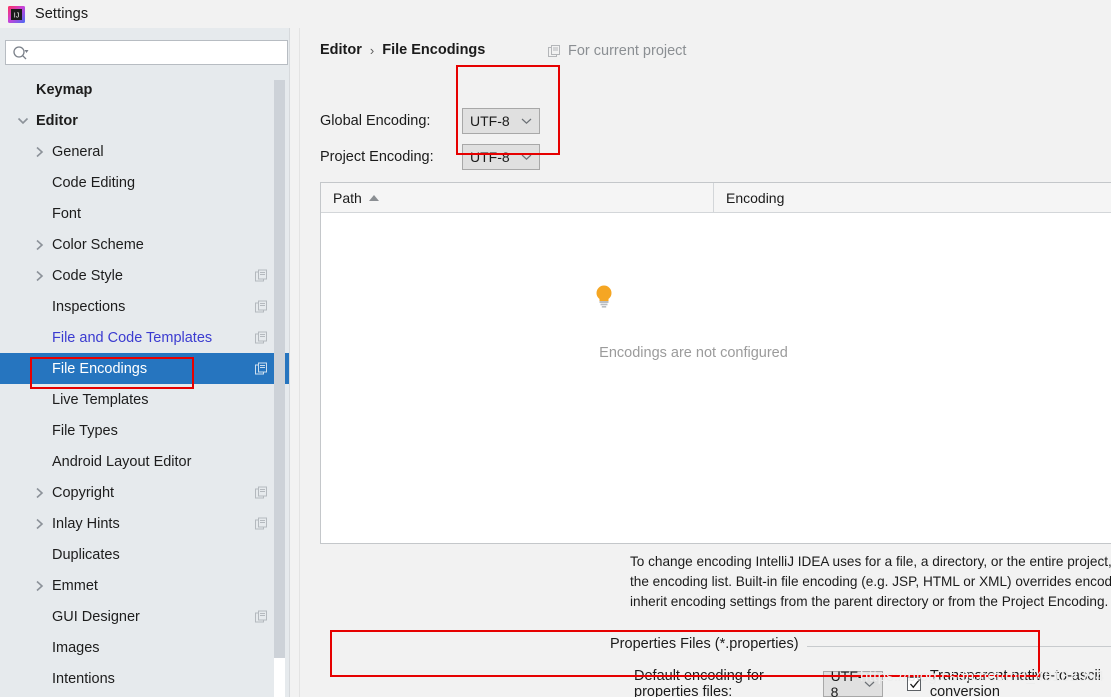 The height and width of the screenshot is (697, 1111). What do you see at coordinates (21, 53) in the screenshot?
I see `search-icon` at bounding box center [21, 53].